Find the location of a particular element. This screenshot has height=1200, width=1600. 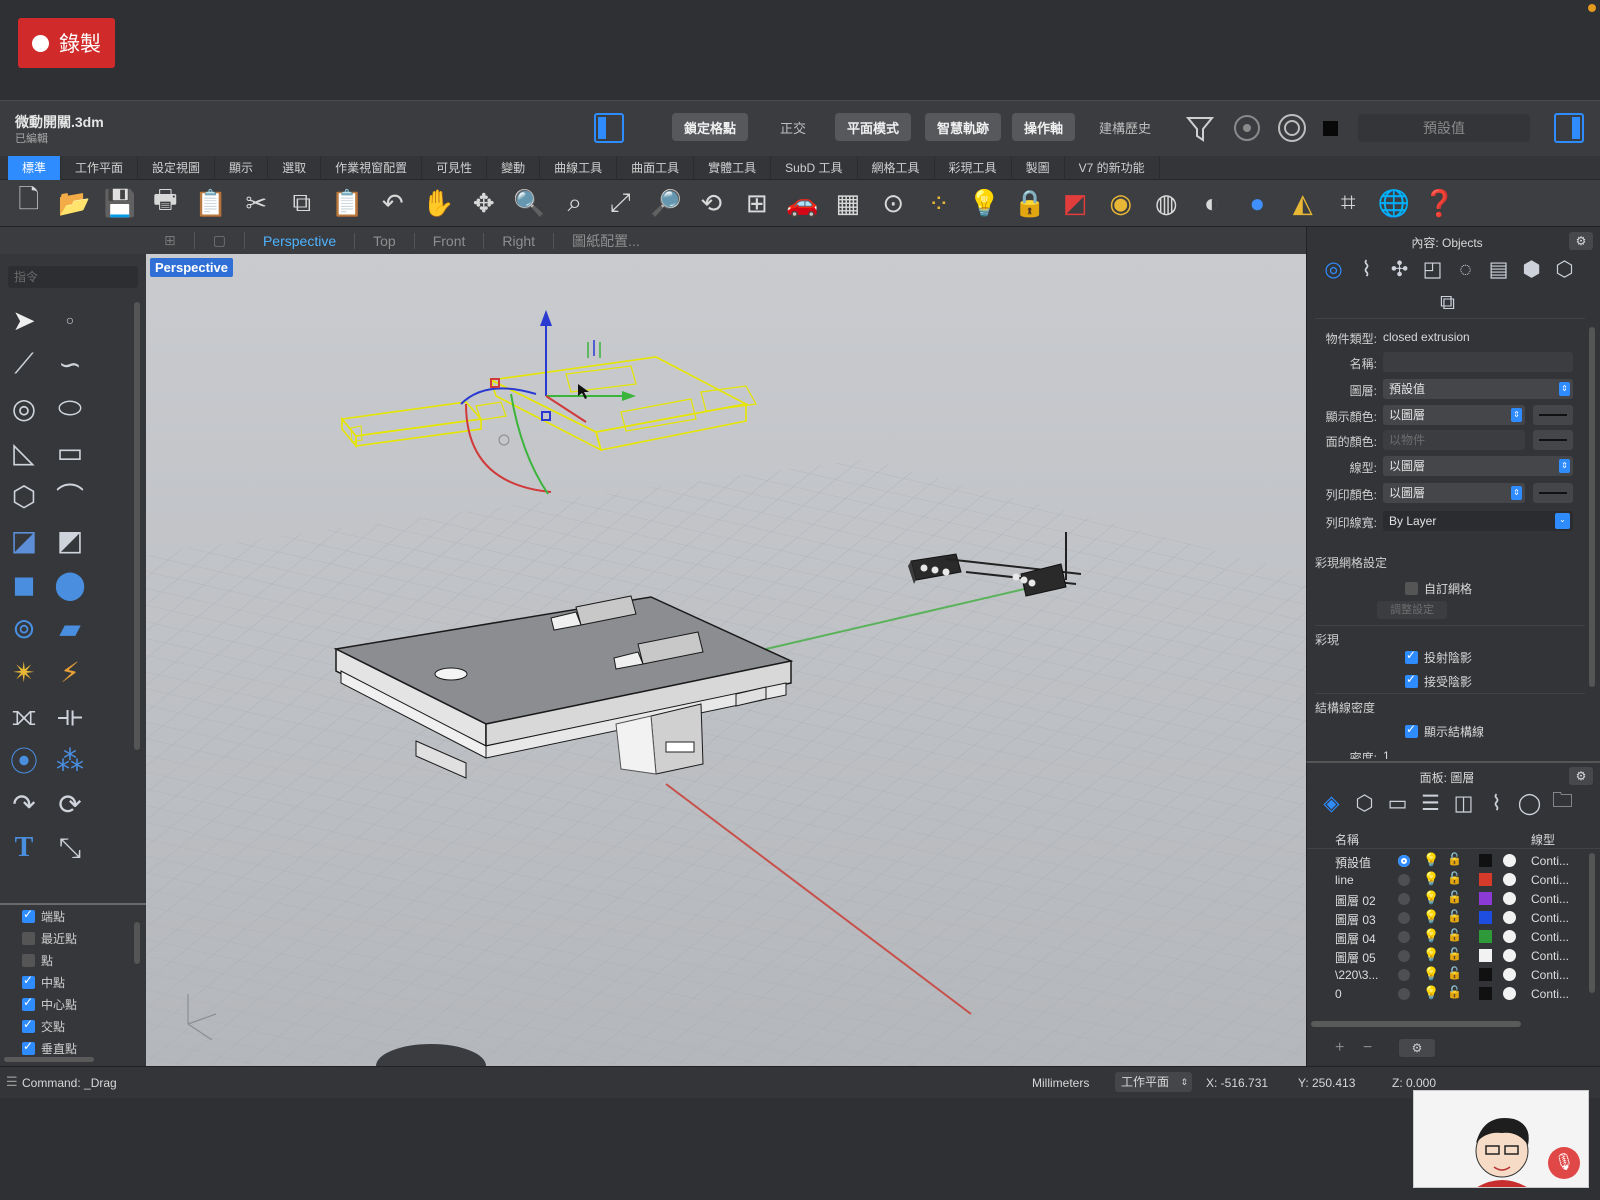

group-icon: ⁂ is located at coordinates (70, 760).